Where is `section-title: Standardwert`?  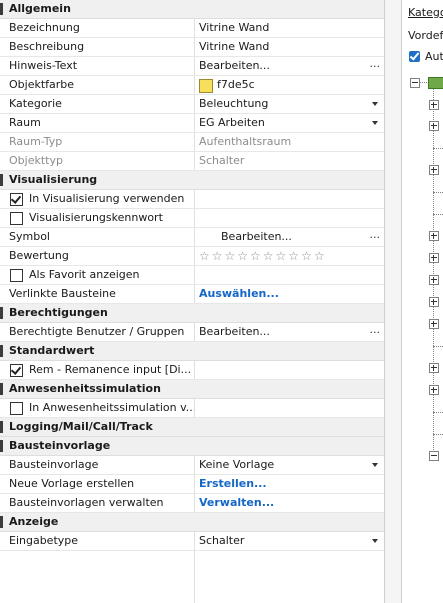 section-title: Standardwert is located at coordinates (52, 350).